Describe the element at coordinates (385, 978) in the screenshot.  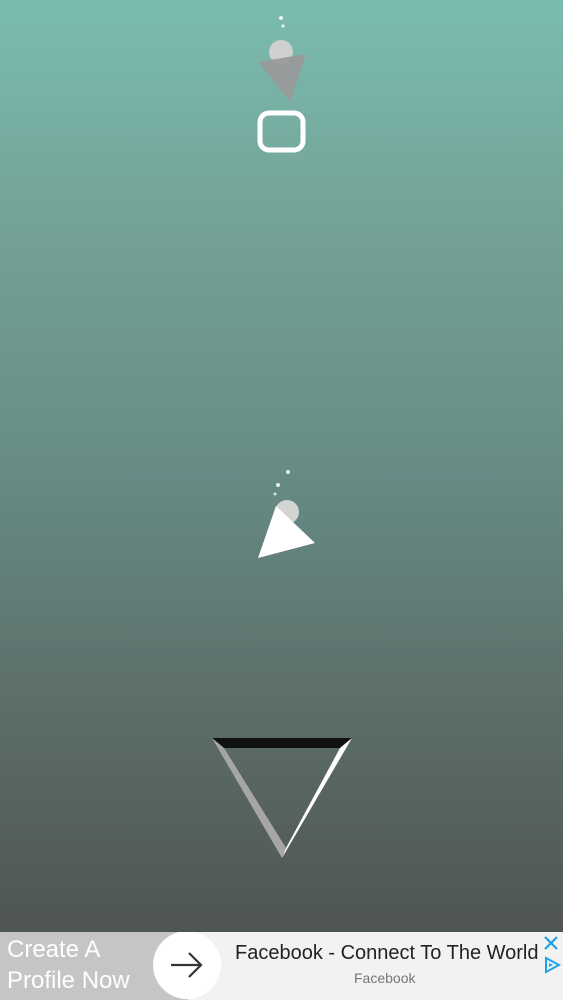
I see `ad-subtitle: Facebook` at that location.